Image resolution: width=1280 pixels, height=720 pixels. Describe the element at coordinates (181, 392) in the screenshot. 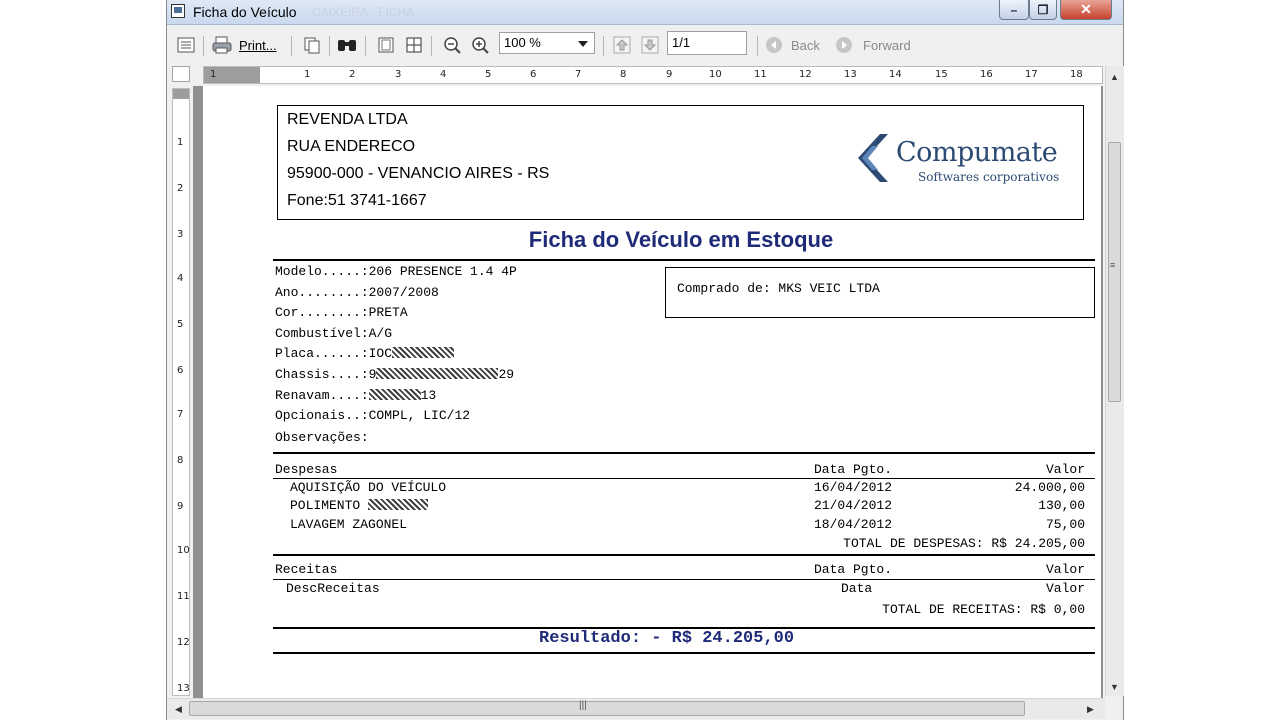

I see `vertical-ruler: 1 2 3 4 5 6 7 8 9 10 11 12 13` at that location.